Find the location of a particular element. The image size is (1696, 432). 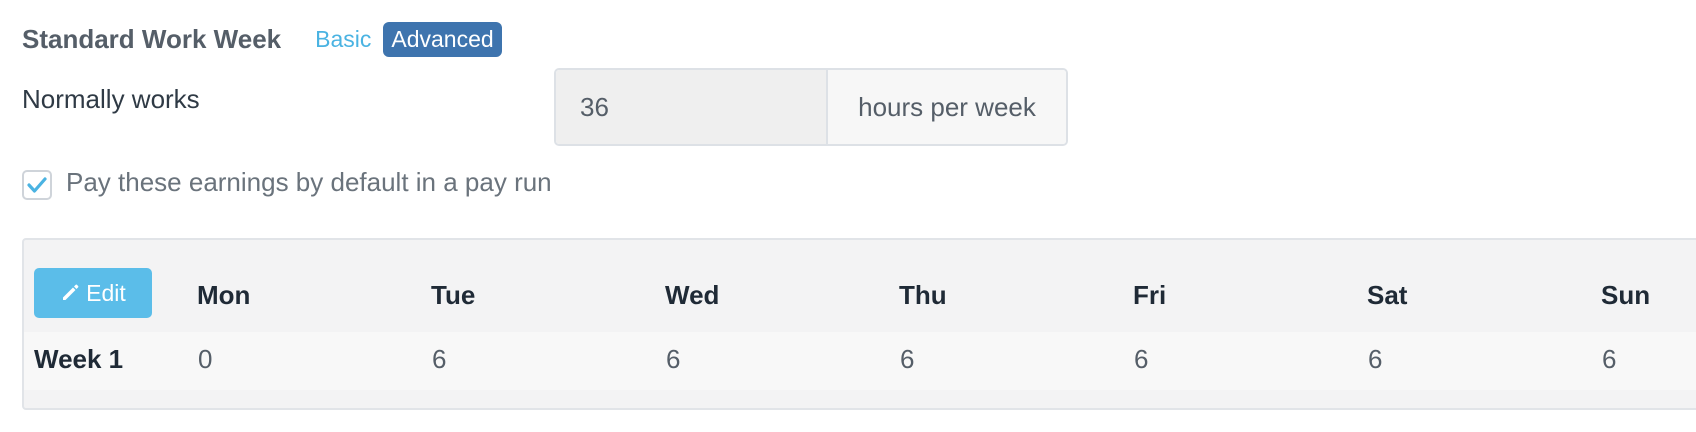

day-header-sun: Sun is located at coordinates (1626, 295).